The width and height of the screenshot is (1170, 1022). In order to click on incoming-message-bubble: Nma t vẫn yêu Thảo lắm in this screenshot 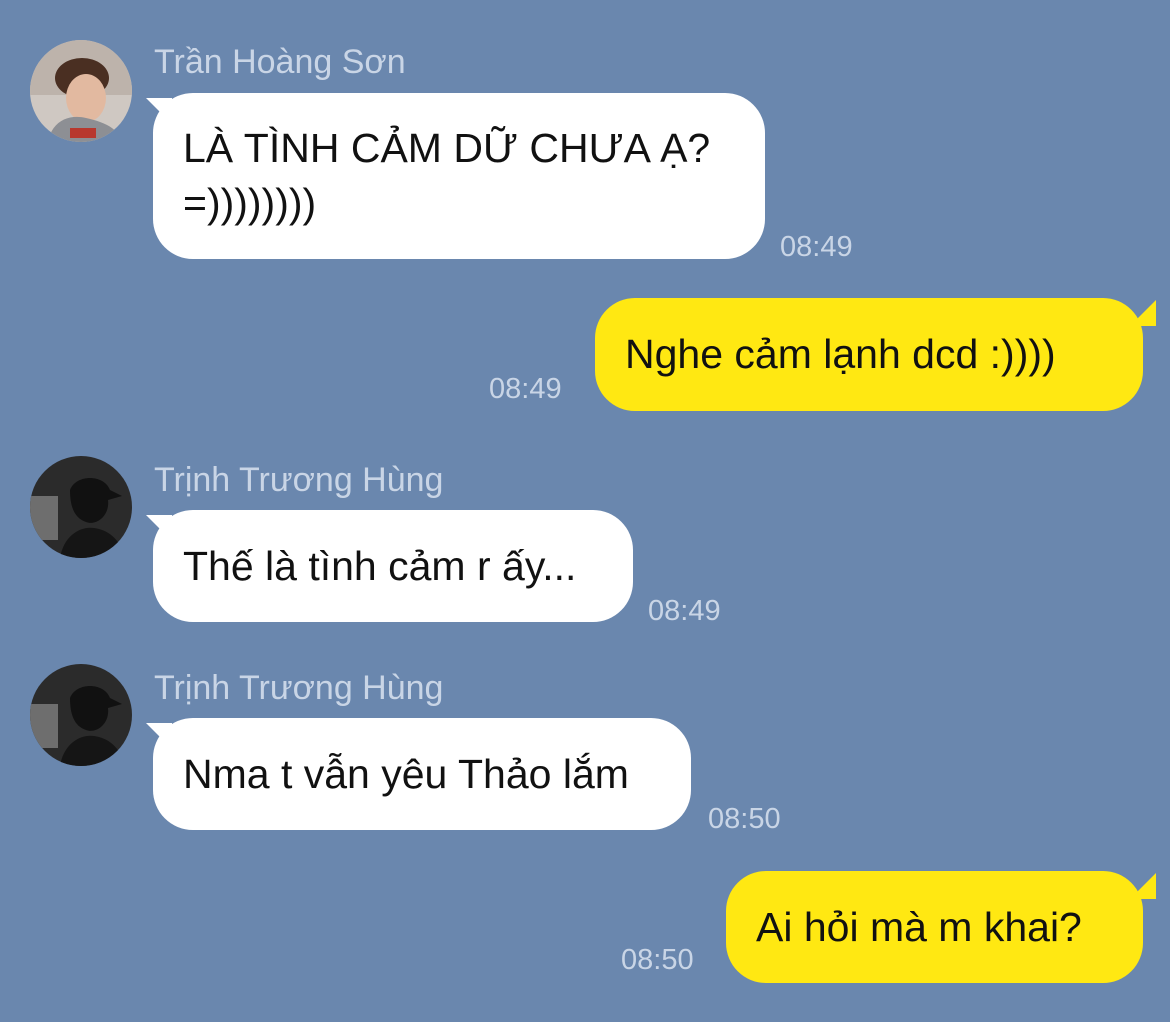, I will do `click(422, 774)`.